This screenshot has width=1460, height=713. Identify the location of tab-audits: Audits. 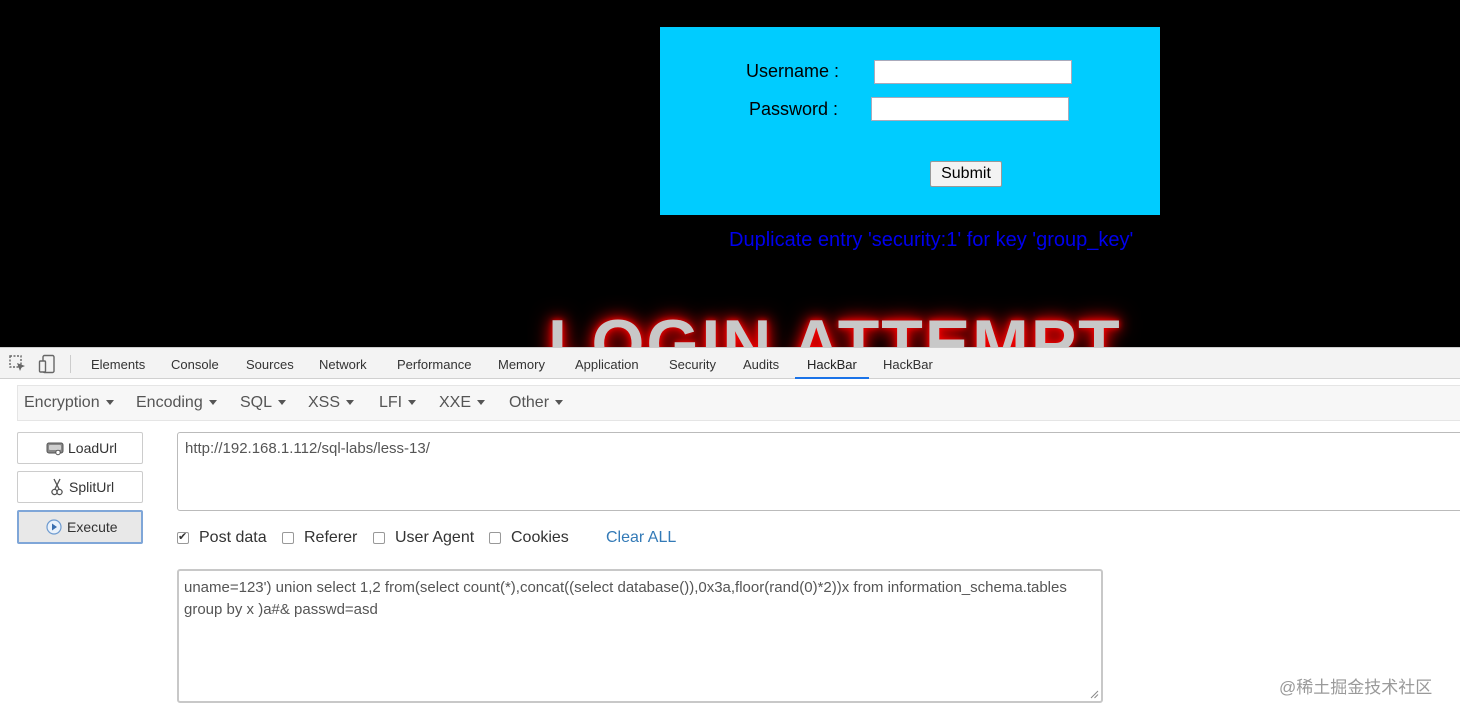
(761, 363).